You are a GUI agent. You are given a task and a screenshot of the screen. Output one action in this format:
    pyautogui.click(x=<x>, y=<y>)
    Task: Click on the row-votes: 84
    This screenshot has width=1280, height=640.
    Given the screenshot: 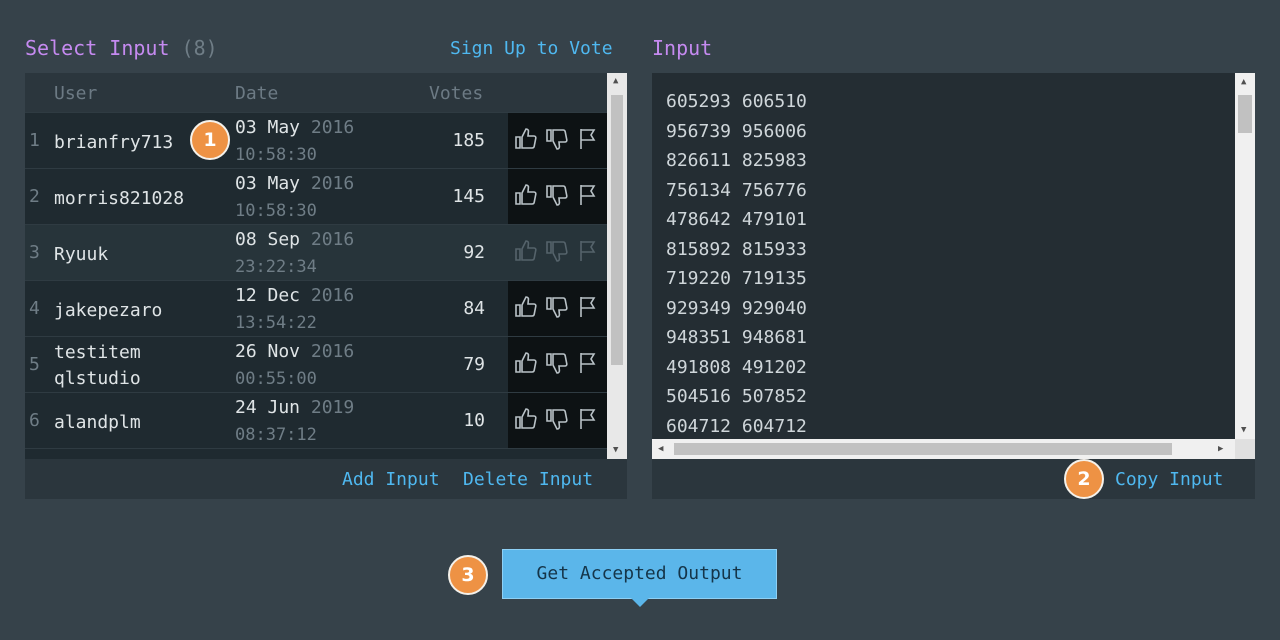 What is the action you would take?
    pyautogui.click(x=474, y=308)
    